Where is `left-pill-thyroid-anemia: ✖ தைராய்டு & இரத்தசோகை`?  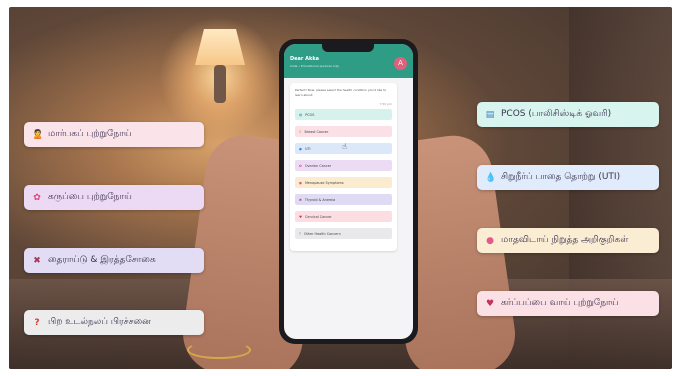
left-pill-thyroid-anemia: ✖ தைராய்டு & இரத்தசோகை is located at coordinates (114, 260).